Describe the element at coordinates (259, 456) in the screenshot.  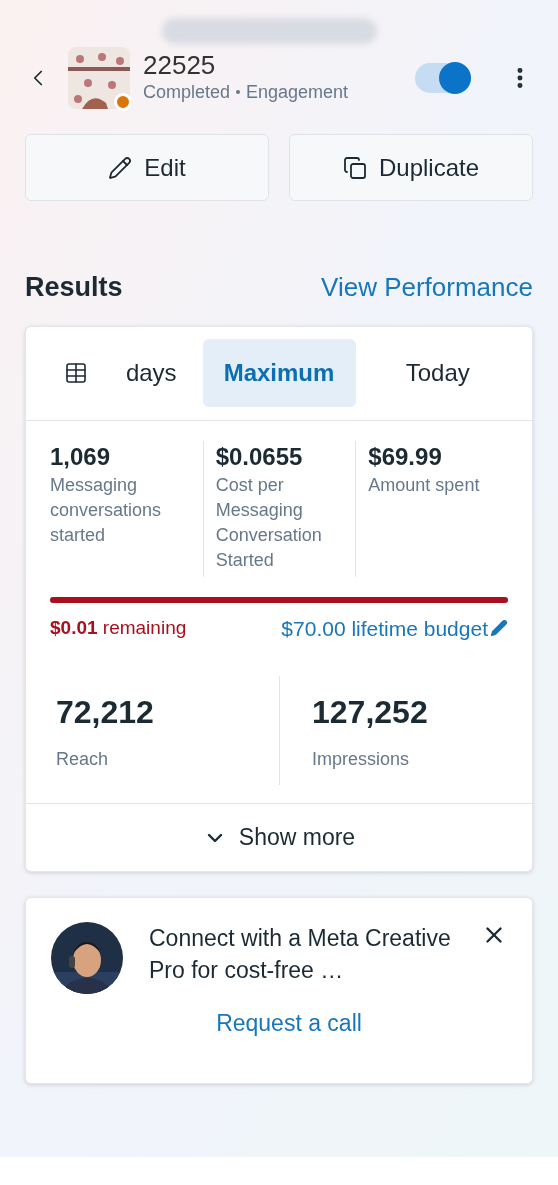
I see `metric-value: $0.0655` at that location.